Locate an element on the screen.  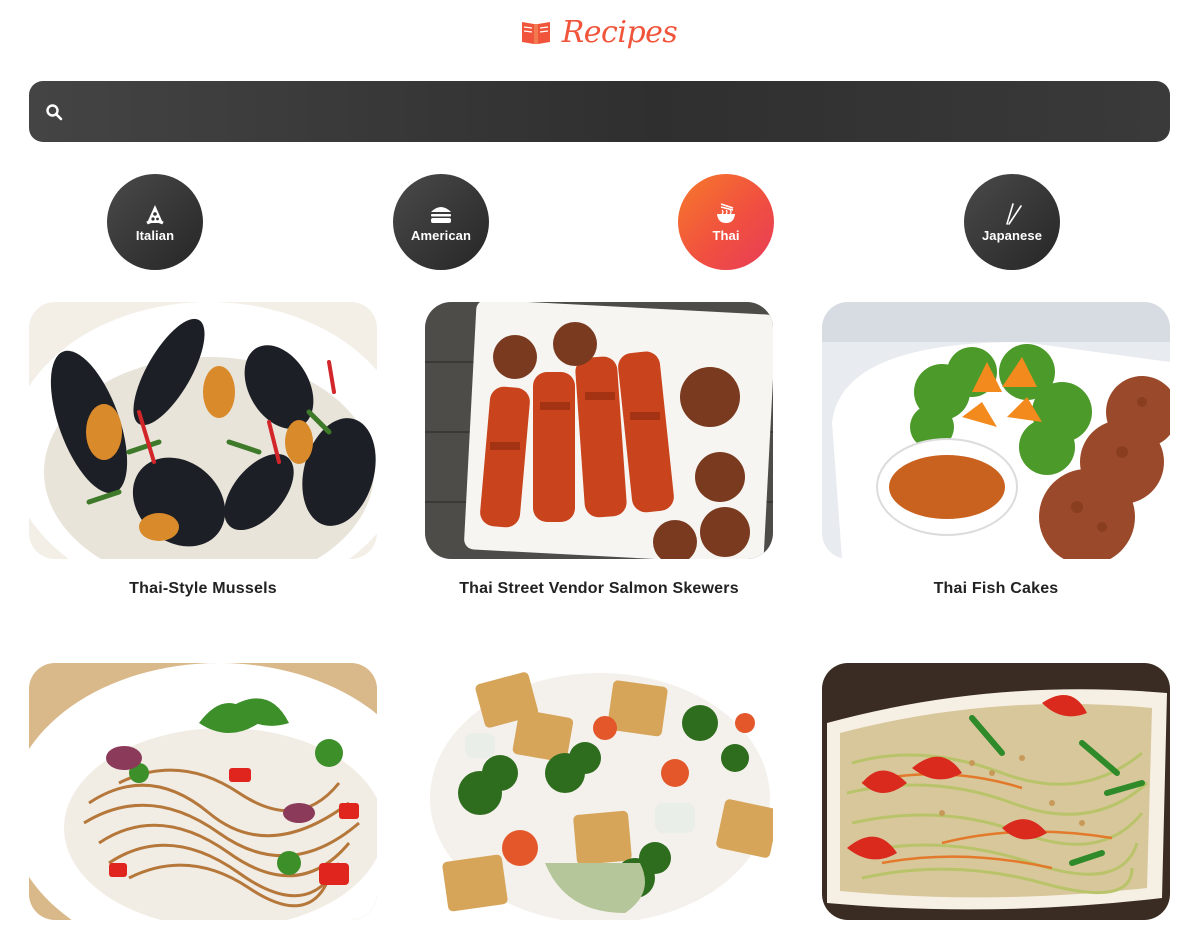
papaya-salad-photo is located at coordinates (996, 791).